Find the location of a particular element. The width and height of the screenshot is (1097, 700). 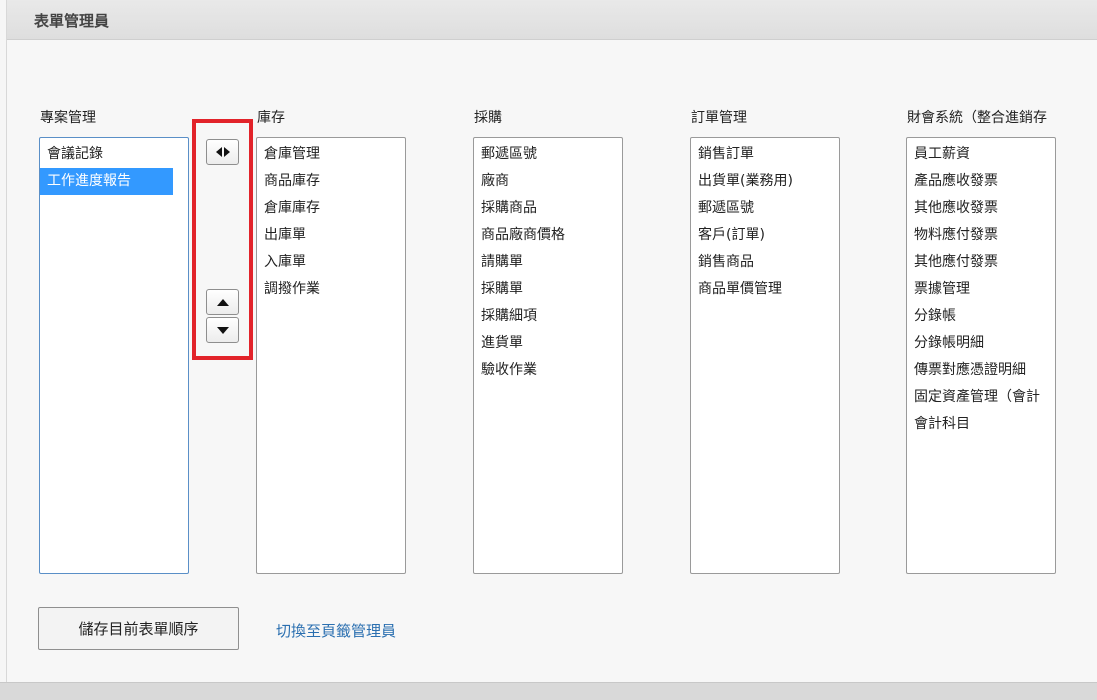

list-item: 分錄帳明細 is located at coordinates (981, 343).